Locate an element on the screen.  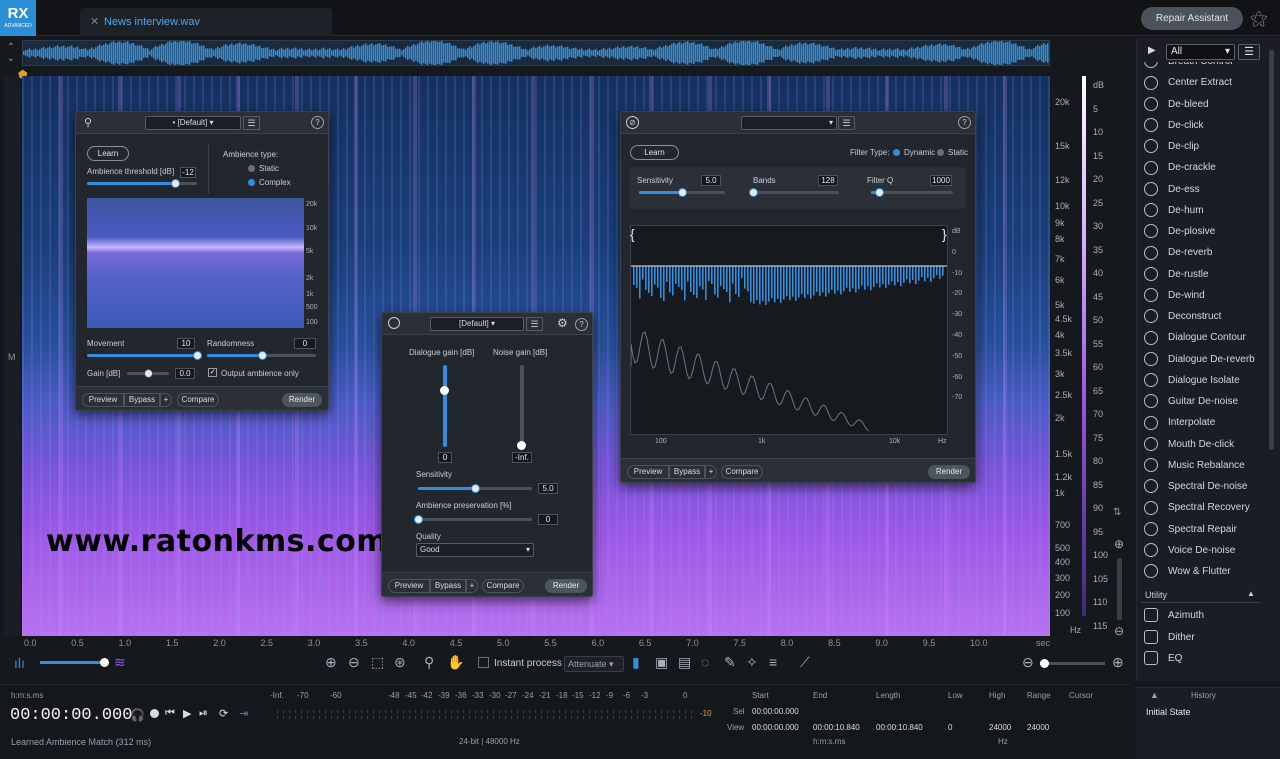
brush-icon: ✎ is located at coordinates (730, 662).